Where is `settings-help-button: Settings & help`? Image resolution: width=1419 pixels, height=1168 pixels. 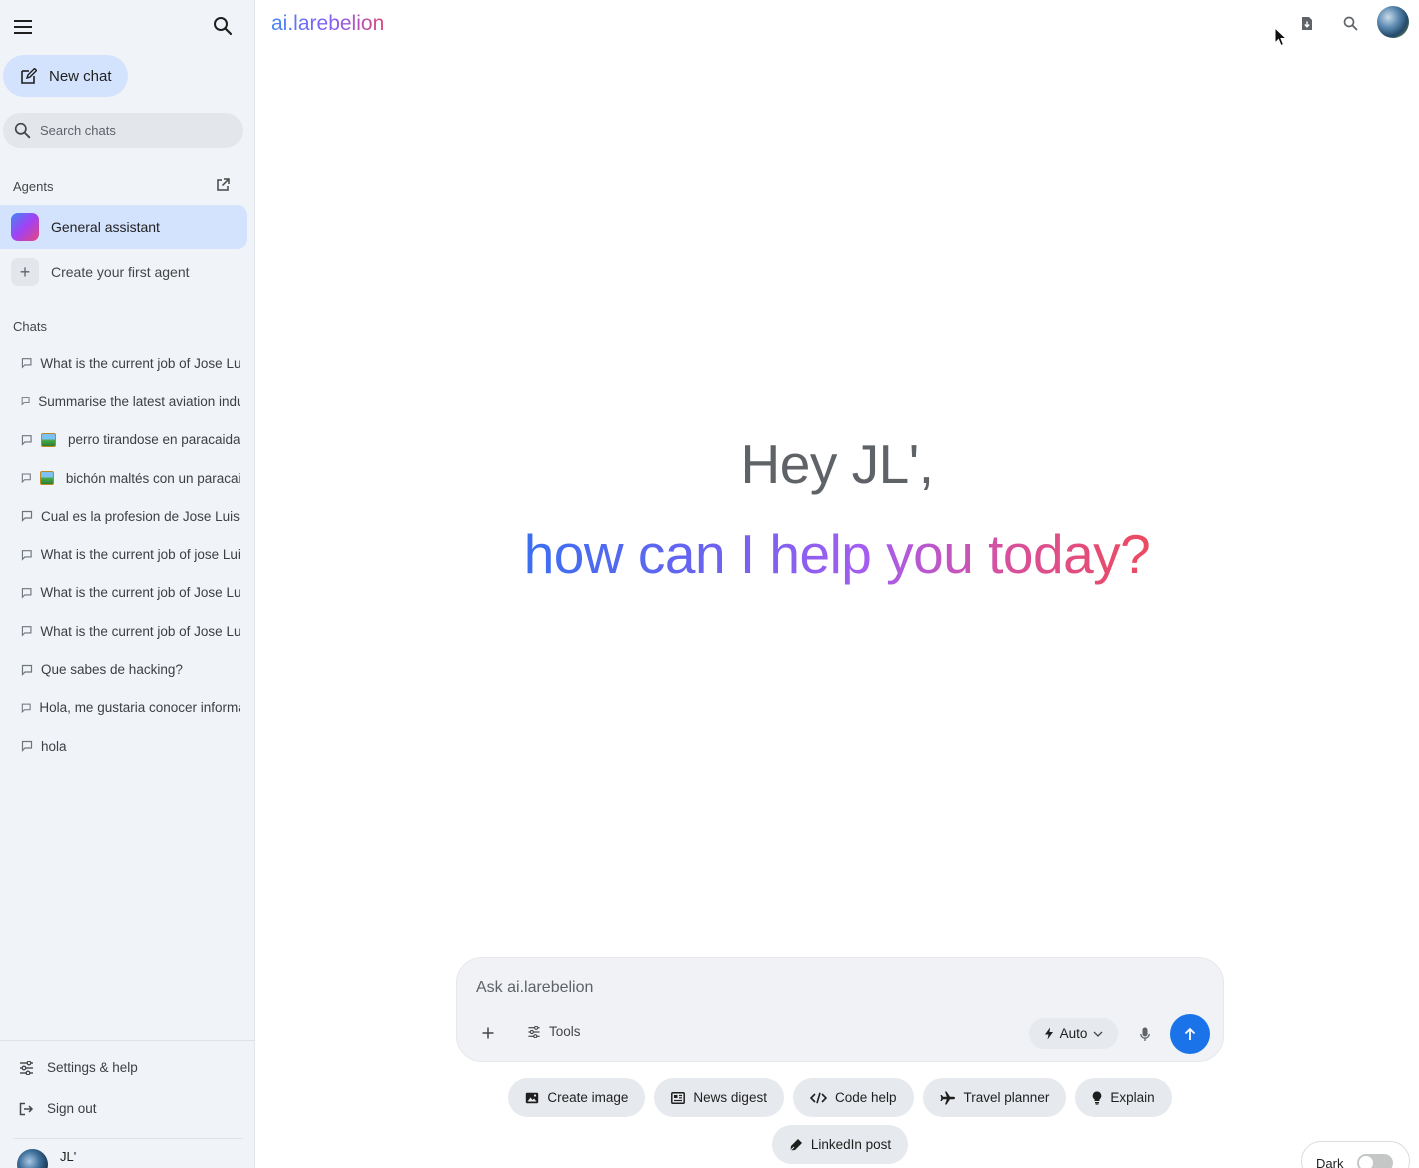 settings-help-button: Settings & help is located at coordinates (78, 1067).